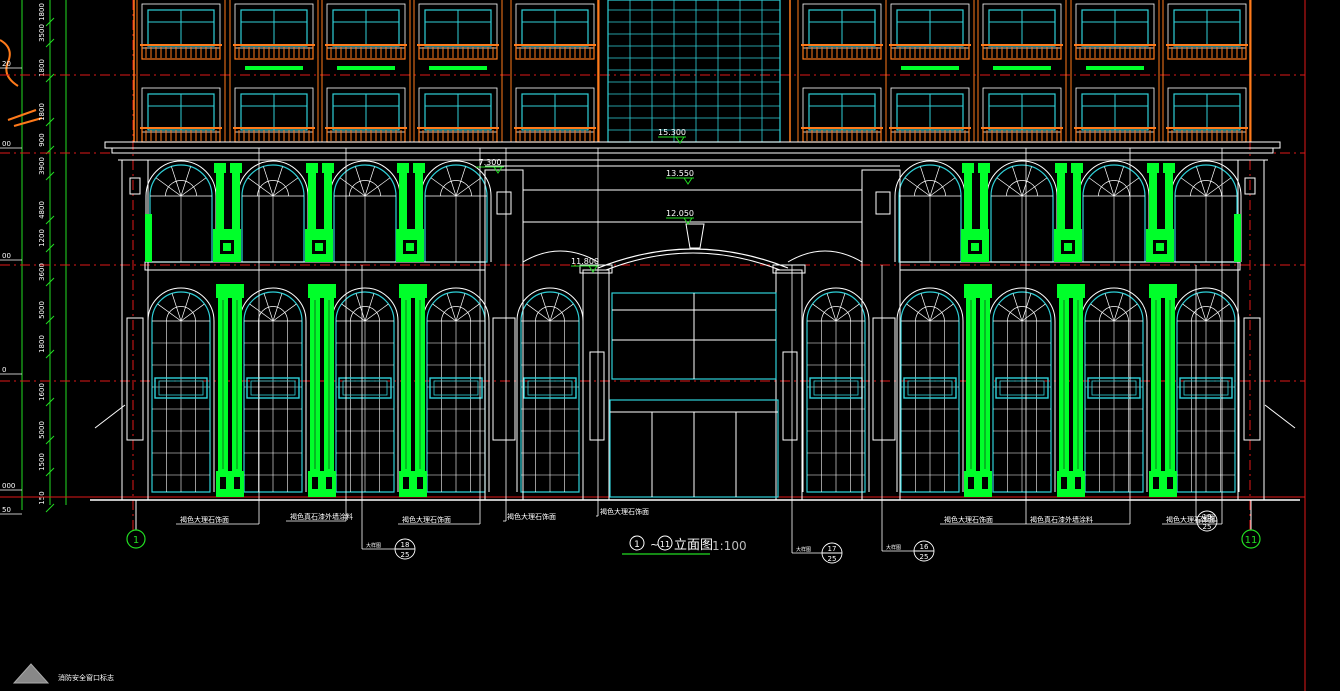 Image resolution: width=1340 pixels, height=691 pixels. What do you see at coordinates (585, 261) in the screenshot?
I see `elevation-label: 11.800` at bounding box center [585, 261].